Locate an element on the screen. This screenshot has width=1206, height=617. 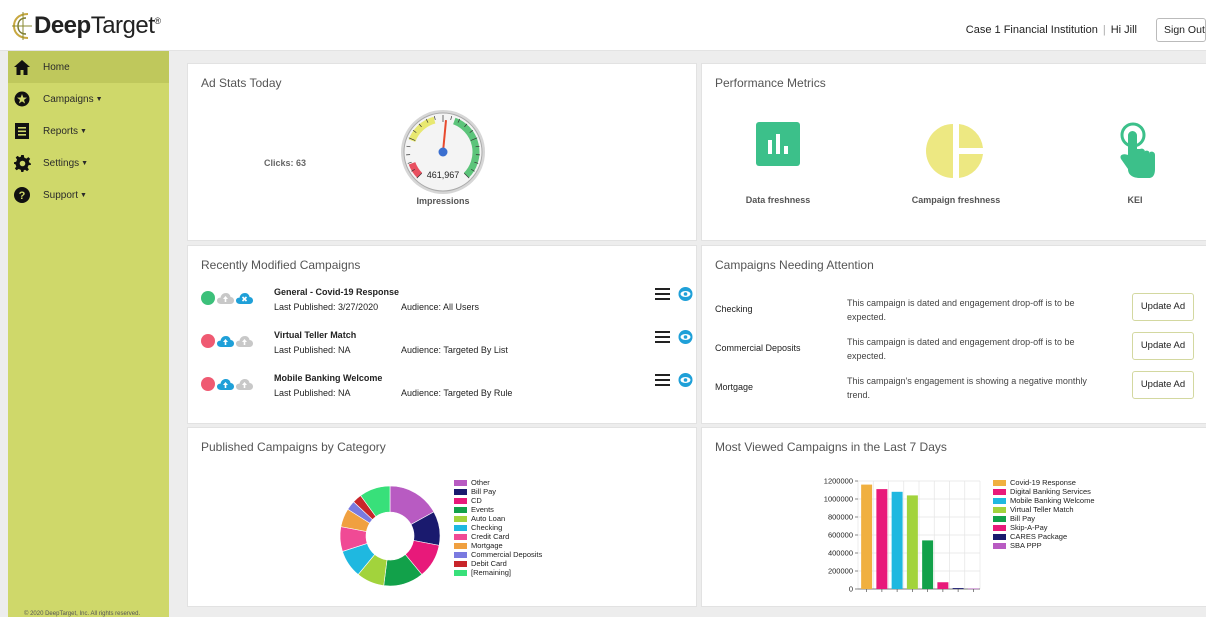
campaign-freshness-metric is located at coordinates (956, 154).